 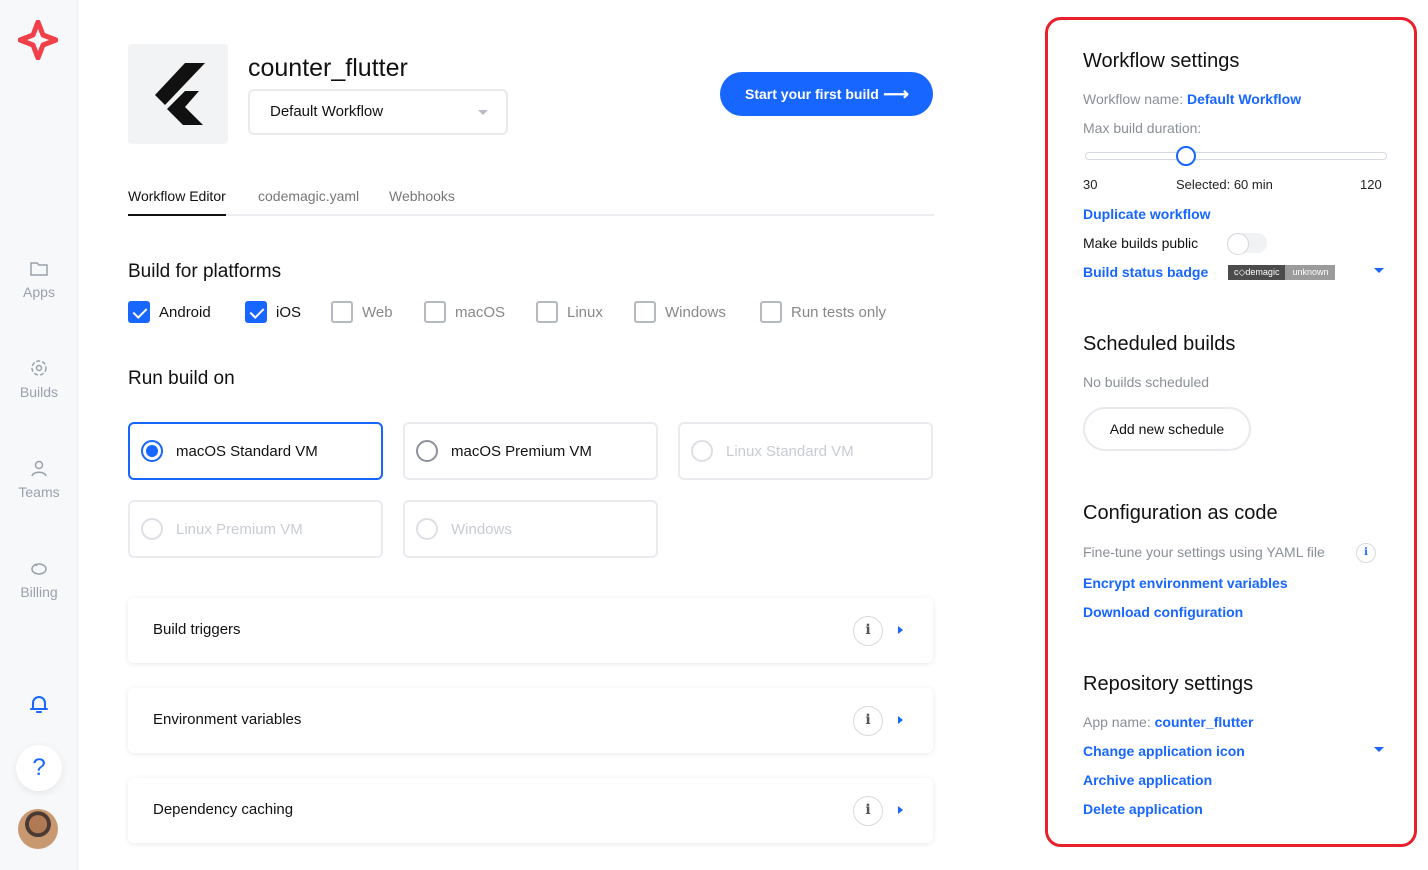 I want to click on platform-android: Android, so click(x=169, y=312).